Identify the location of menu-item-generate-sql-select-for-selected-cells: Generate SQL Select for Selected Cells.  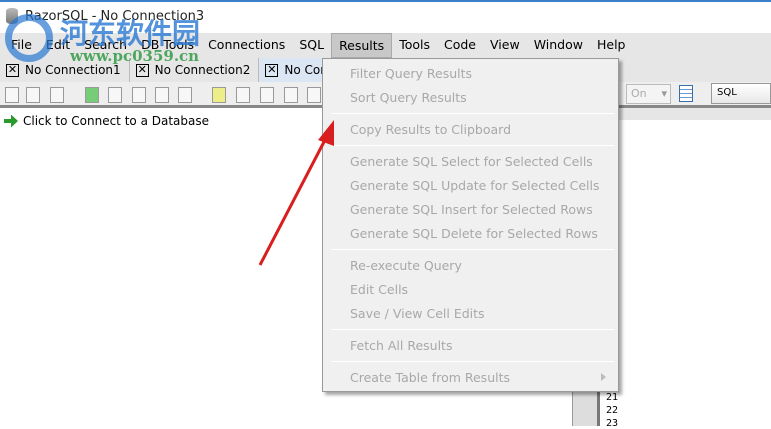
(470, 162).